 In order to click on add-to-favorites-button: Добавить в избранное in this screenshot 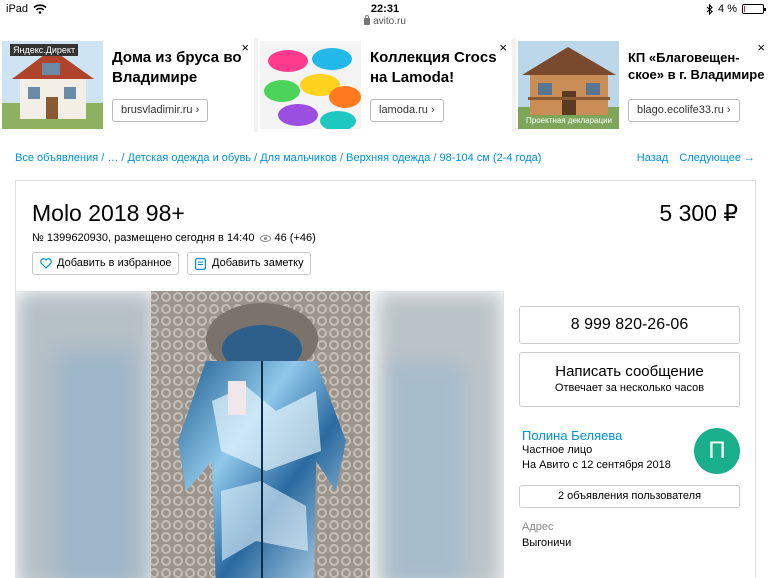, I will do `click(105, 263)`.